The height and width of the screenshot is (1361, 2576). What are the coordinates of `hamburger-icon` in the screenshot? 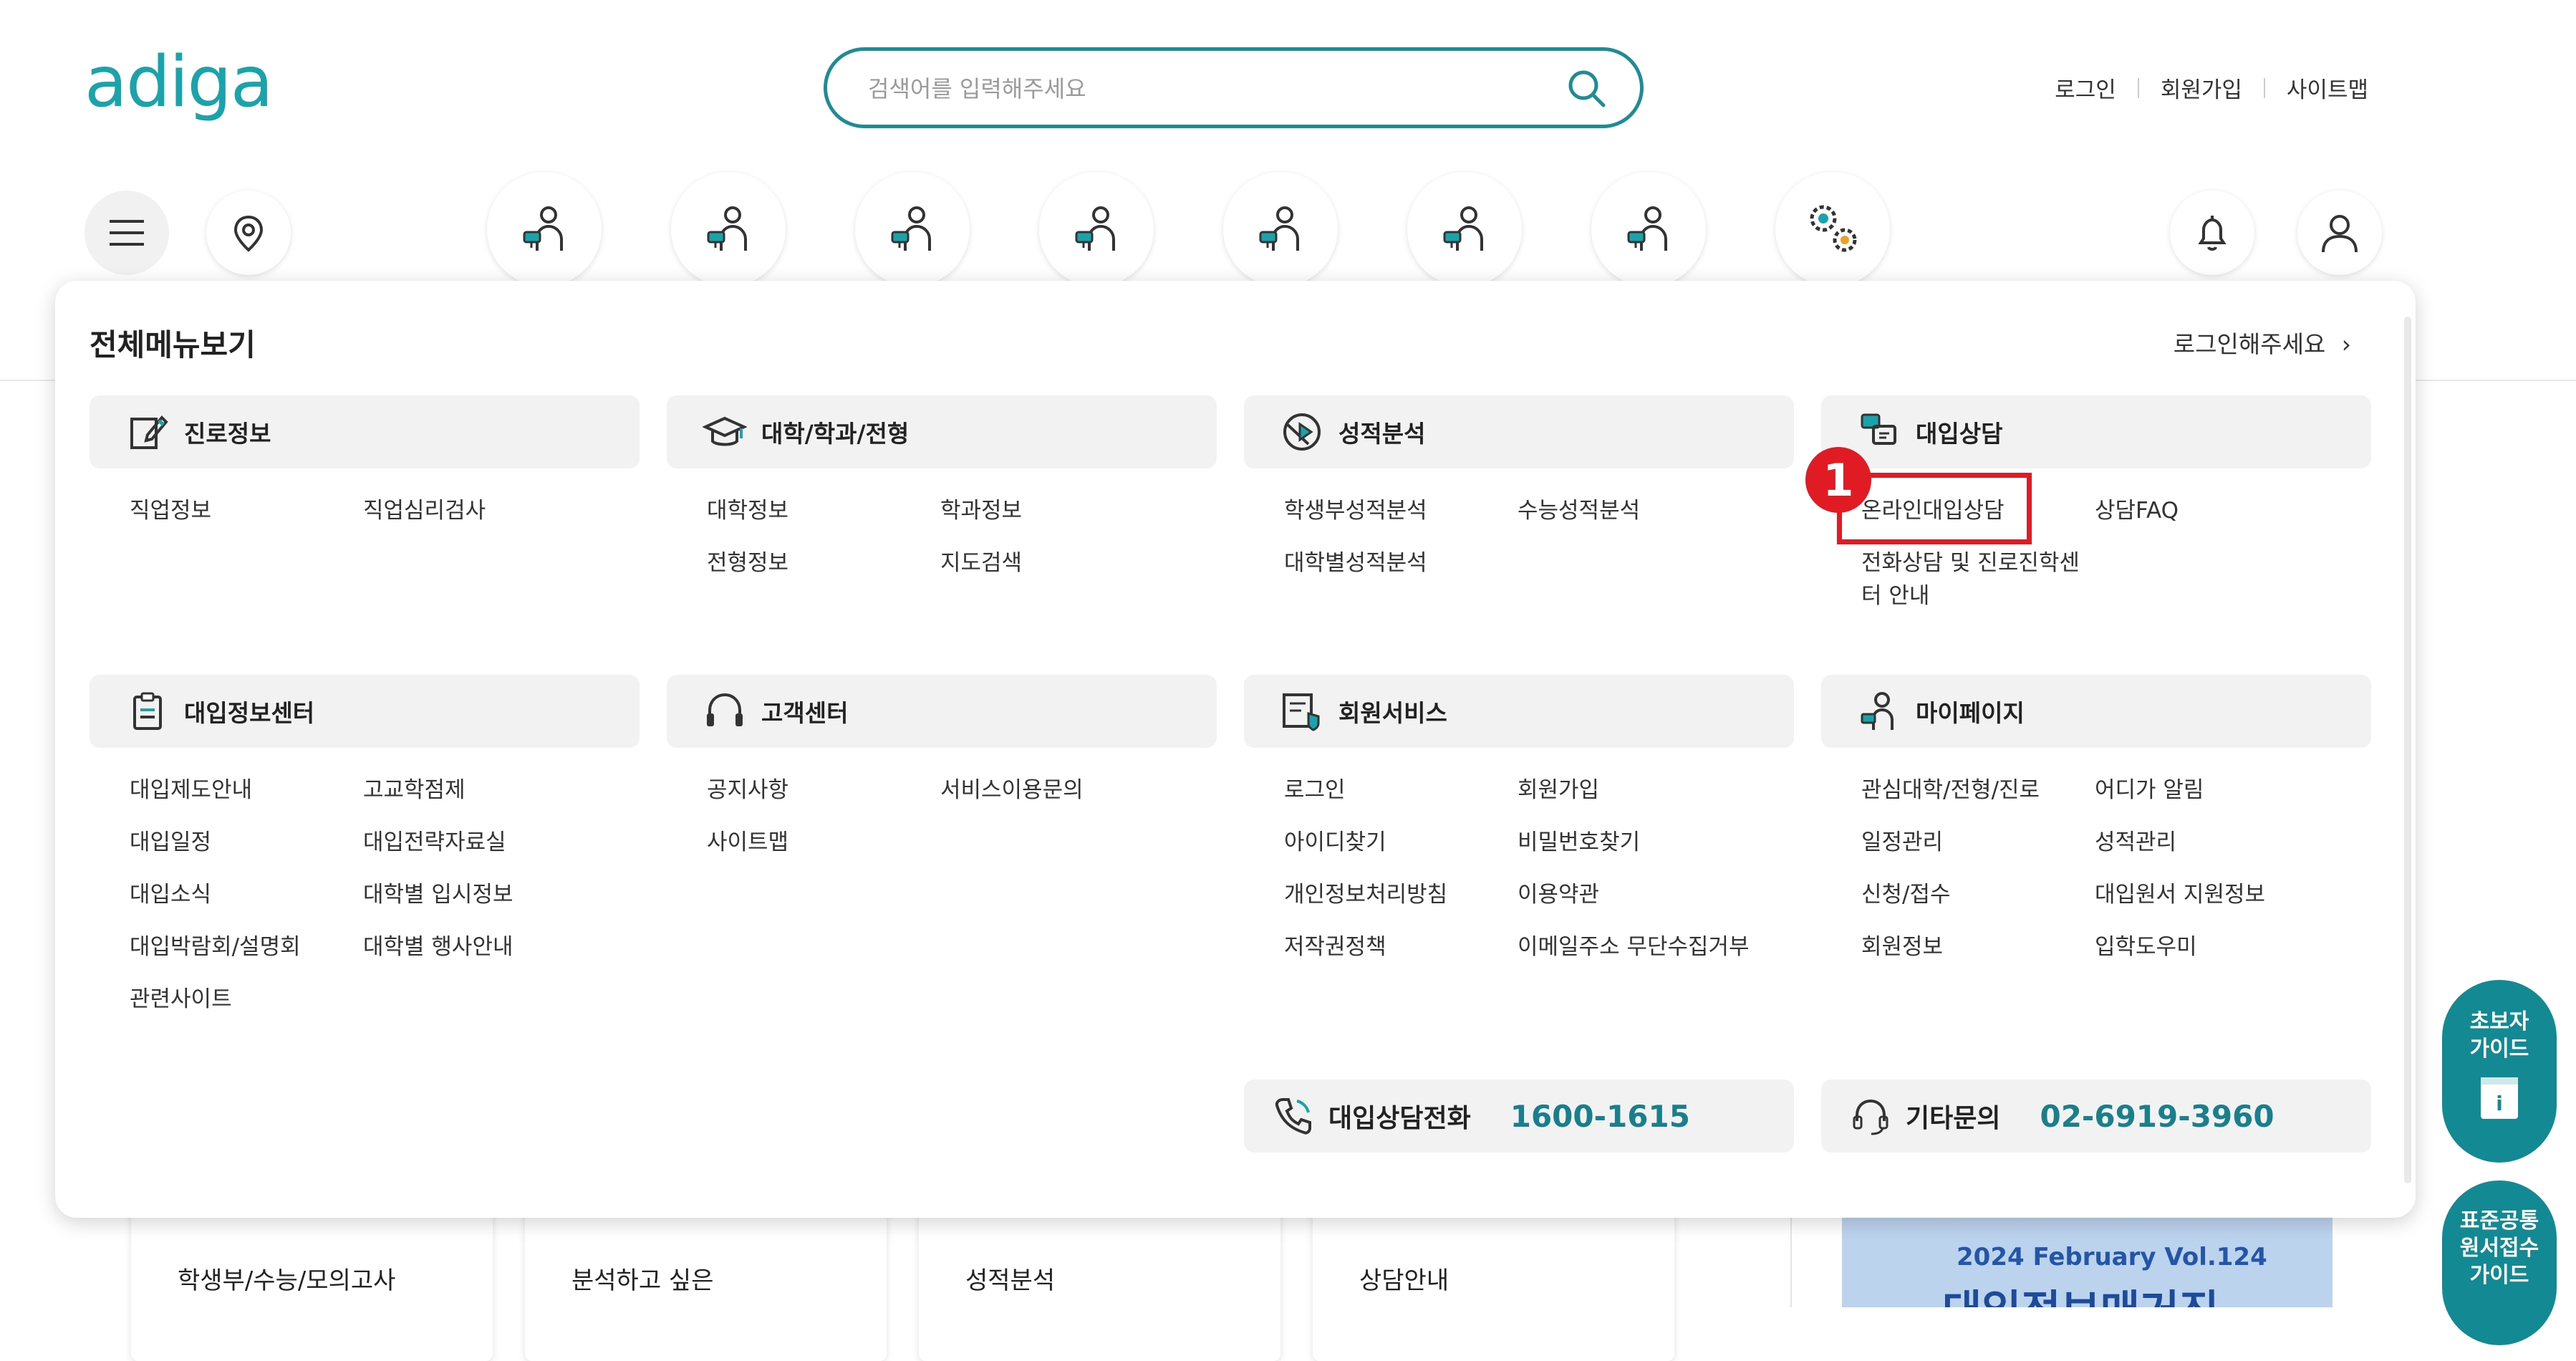 It's located at (127, 233).